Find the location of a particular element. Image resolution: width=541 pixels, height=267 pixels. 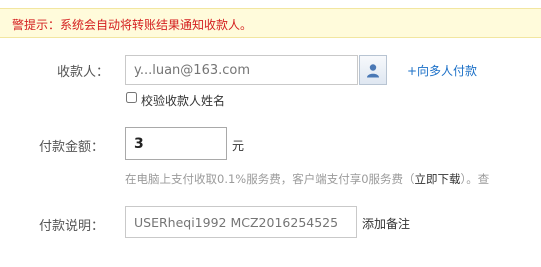

verify-name-checkbox is located at coordinates (131, 97).